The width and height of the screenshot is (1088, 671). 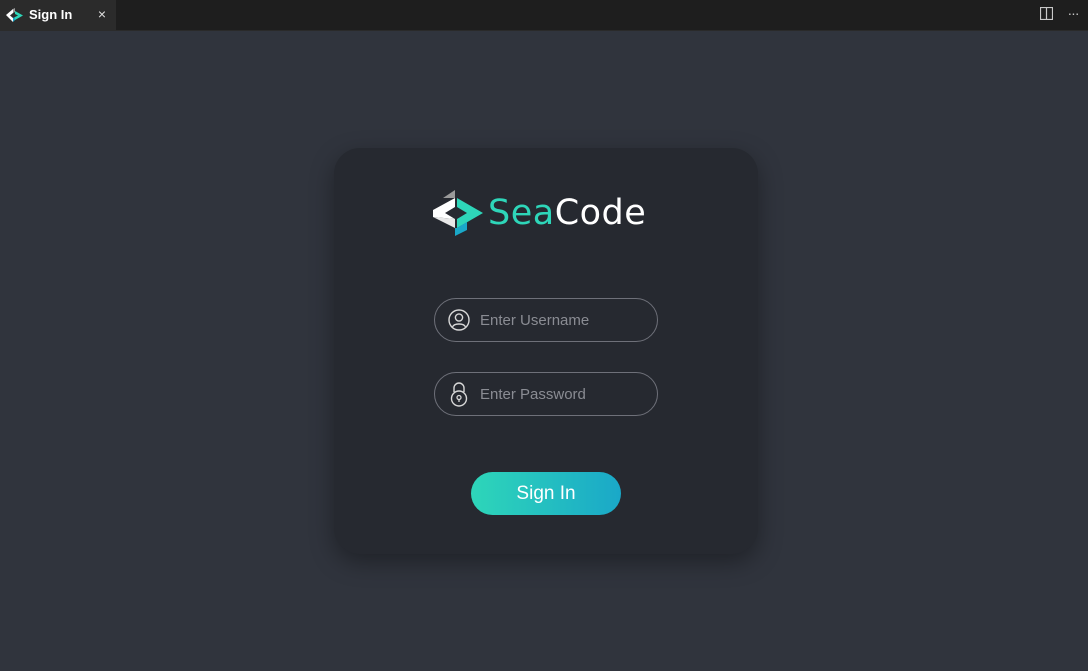 What do you see at coordinates (544, 15) in the screenshot?
I see `tab-bar: Sign In × ···` at bounding box center [544, 15].